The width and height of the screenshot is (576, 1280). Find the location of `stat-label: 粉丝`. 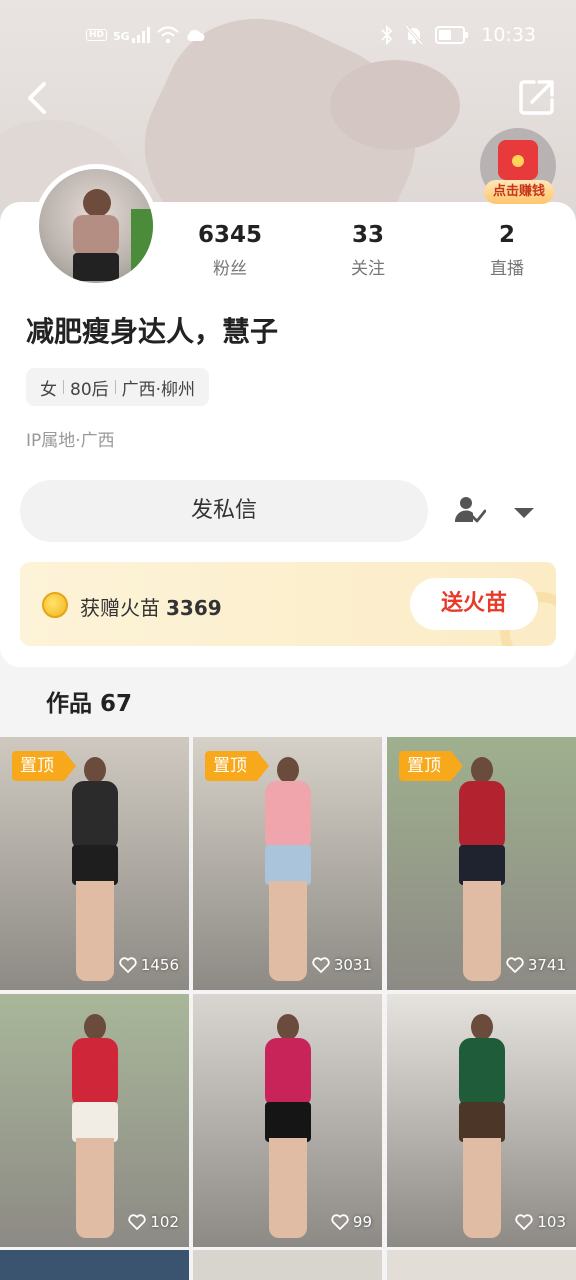

stat-label: 粉丝 is located at coordinates (230, 269).